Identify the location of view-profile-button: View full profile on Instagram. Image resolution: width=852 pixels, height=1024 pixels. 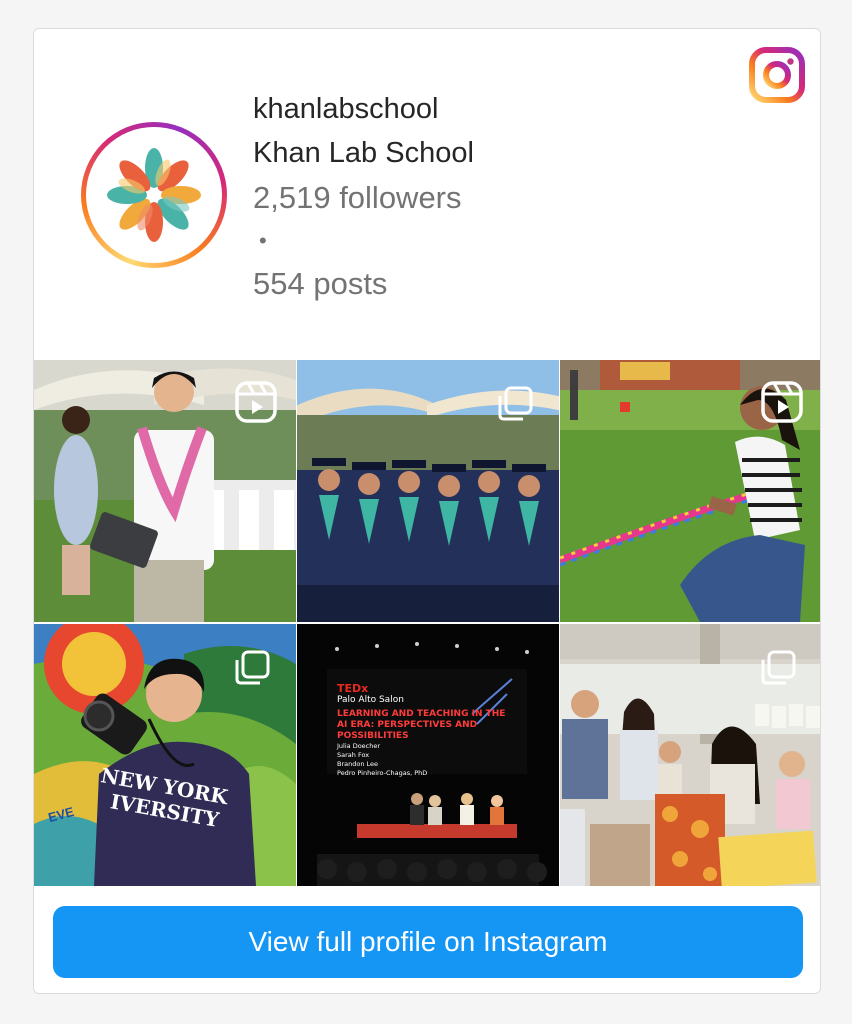
(428, 942).